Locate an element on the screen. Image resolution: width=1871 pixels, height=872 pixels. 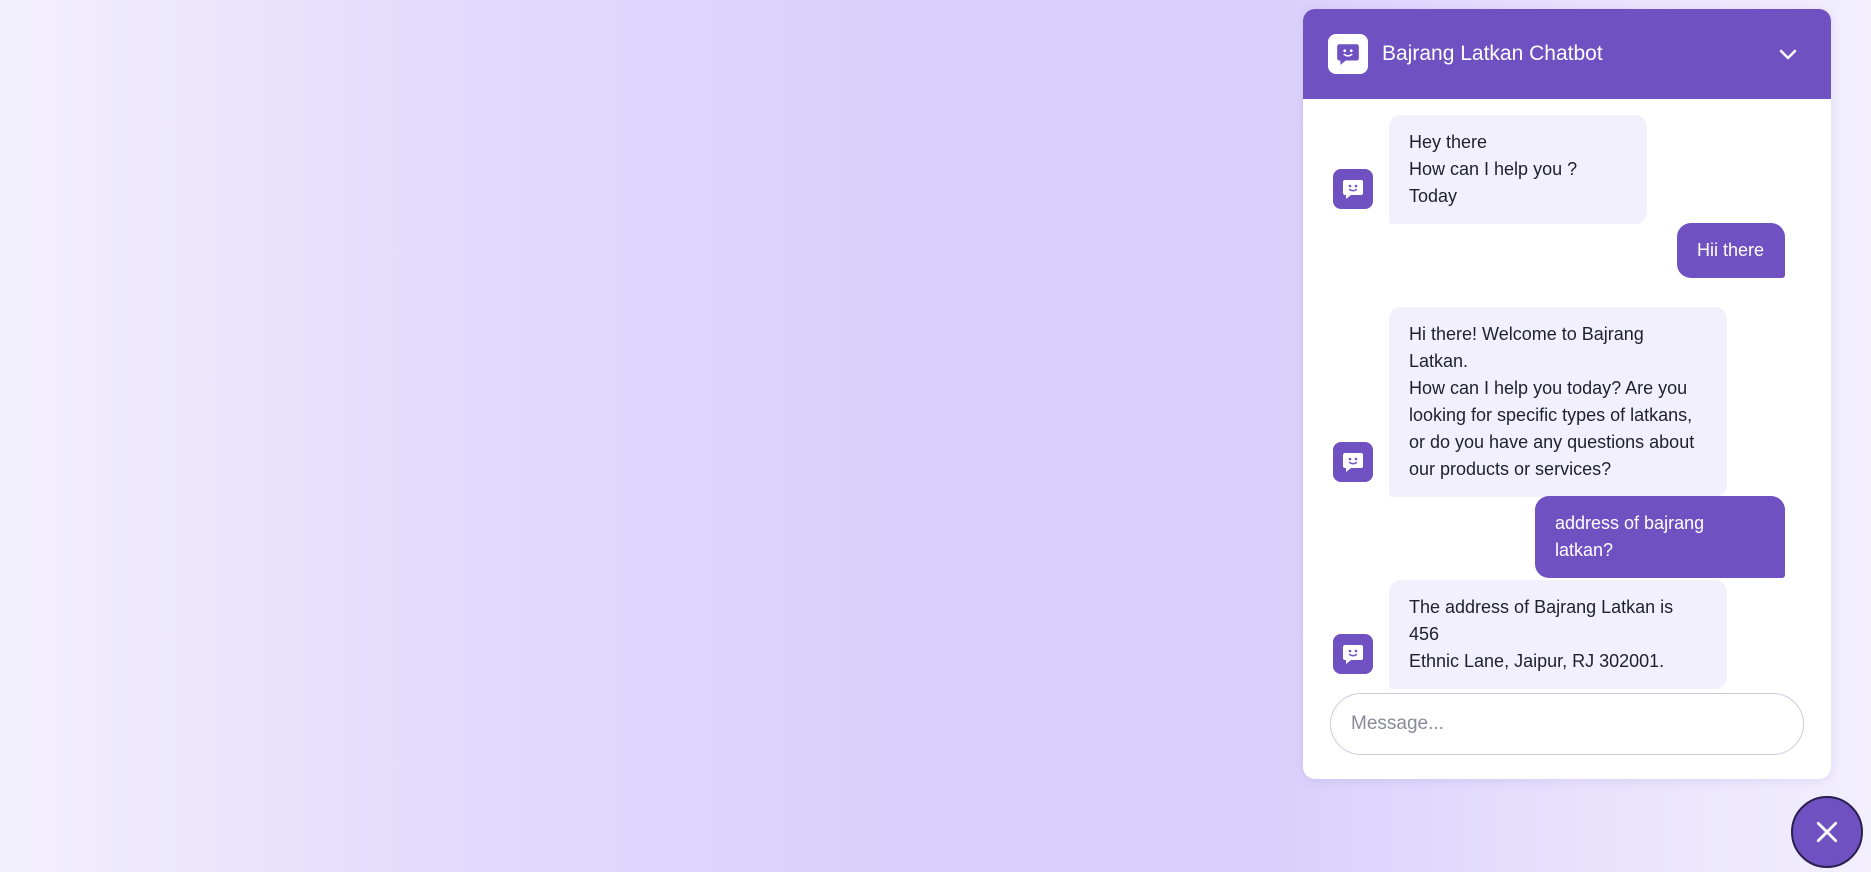
user-message: Hii there is located at coordinates (1731, 250).